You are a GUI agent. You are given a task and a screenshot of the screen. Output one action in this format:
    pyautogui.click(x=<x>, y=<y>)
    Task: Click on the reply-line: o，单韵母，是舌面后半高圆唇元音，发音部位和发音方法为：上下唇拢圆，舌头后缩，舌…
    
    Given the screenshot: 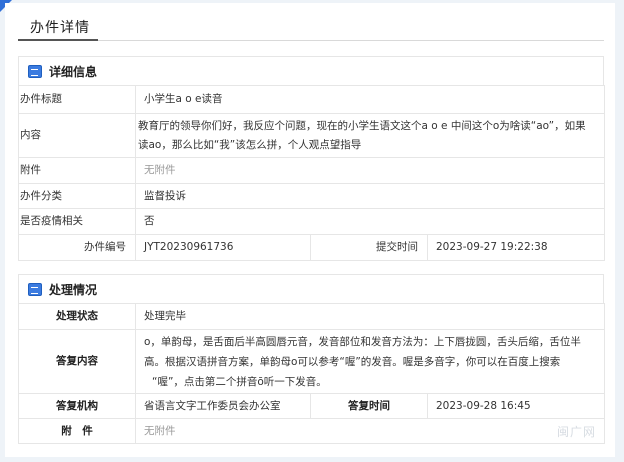 What is the action you would take?
    pyautogui.click(x=362, y=341)
    